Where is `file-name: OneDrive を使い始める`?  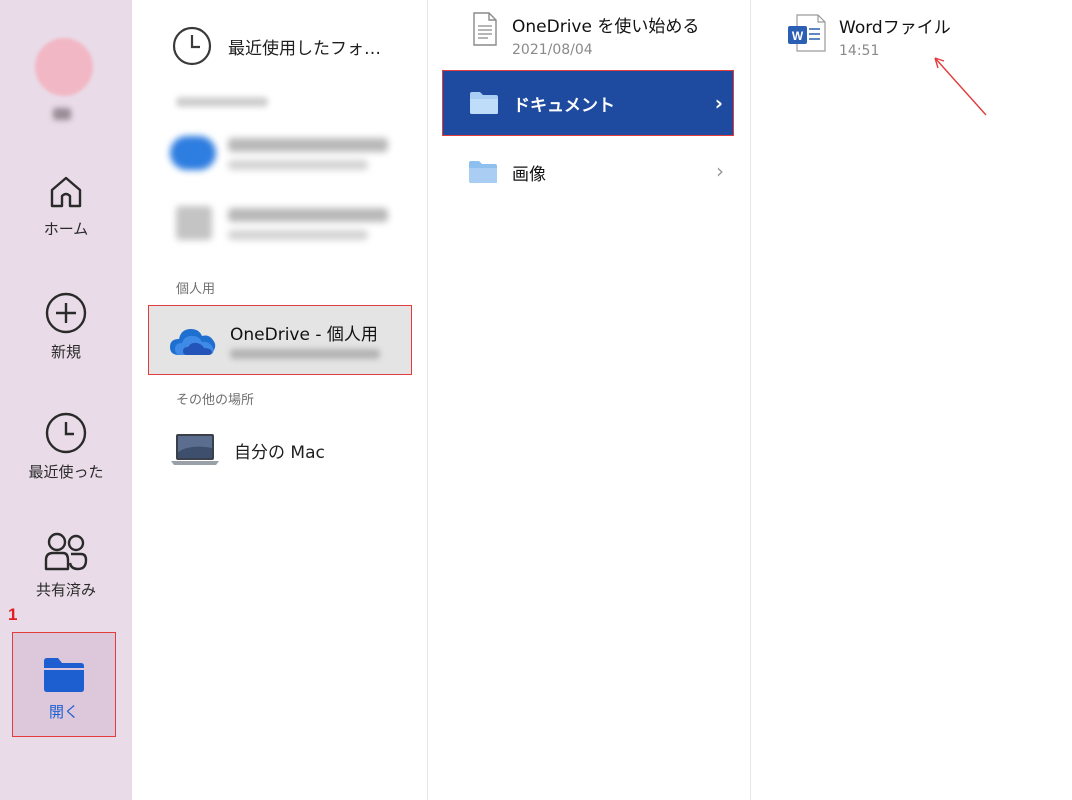 file-name: OneDrive を使い始める is located at coordinates (606, 27).